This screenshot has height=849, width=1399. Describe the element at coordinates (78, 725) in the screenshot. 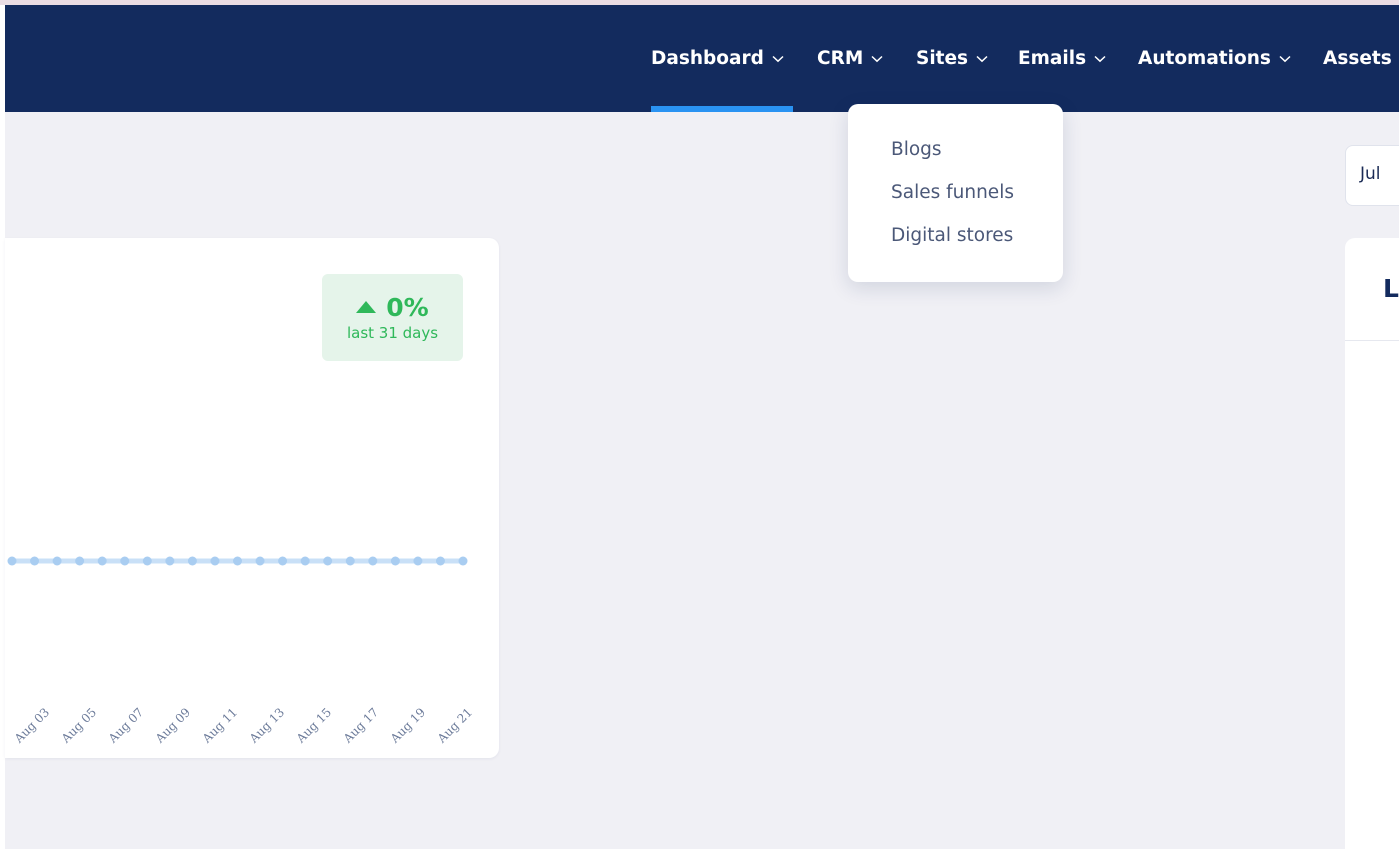

I see `x-tick-label: Aug 05` at that location.